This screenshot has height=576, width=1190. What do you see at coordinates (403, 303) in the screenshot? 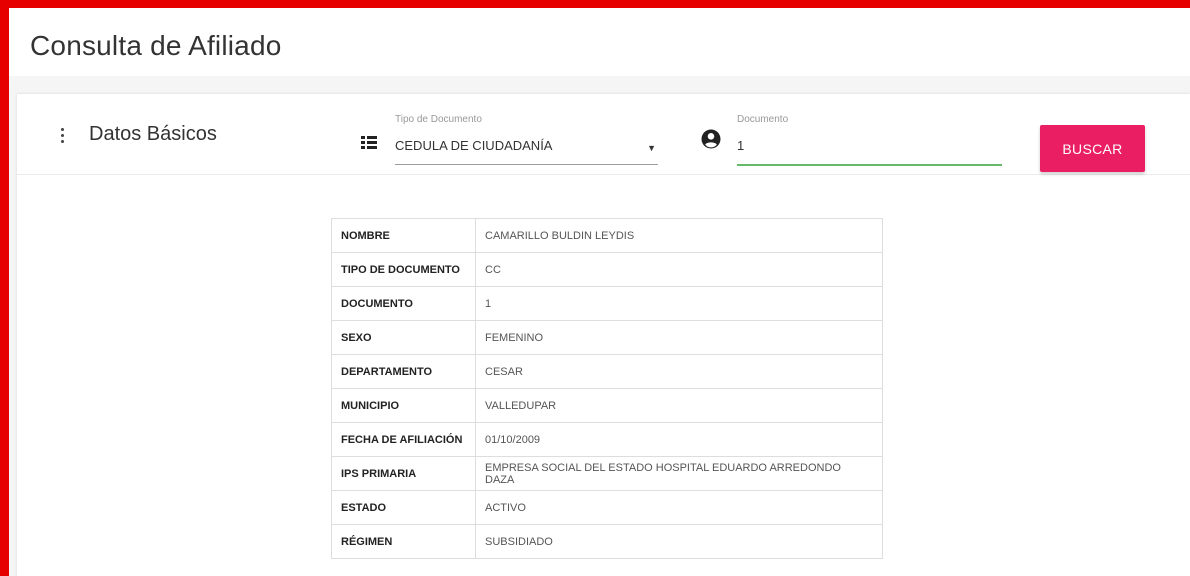
I see `field-name: DOCUMENTO` at bounding box center [403, 303].